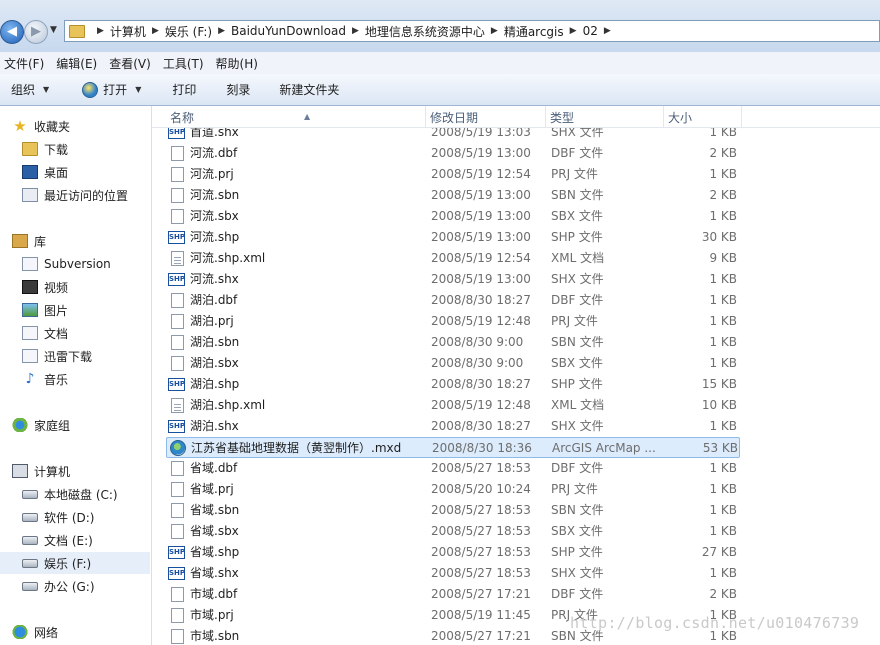 The width and height of the screenshot is (880, 645). I want to click on burn-button: 刻录, so click(238, 89).